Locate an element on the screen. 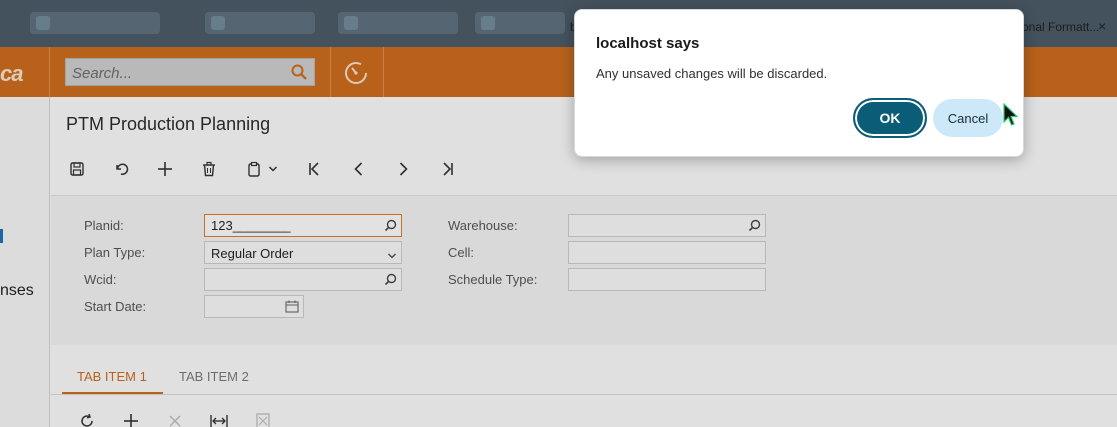 Image resolution: width=1117 pixels, height=427 pixels. ok-button: OK is located at coordinates (890, 118).